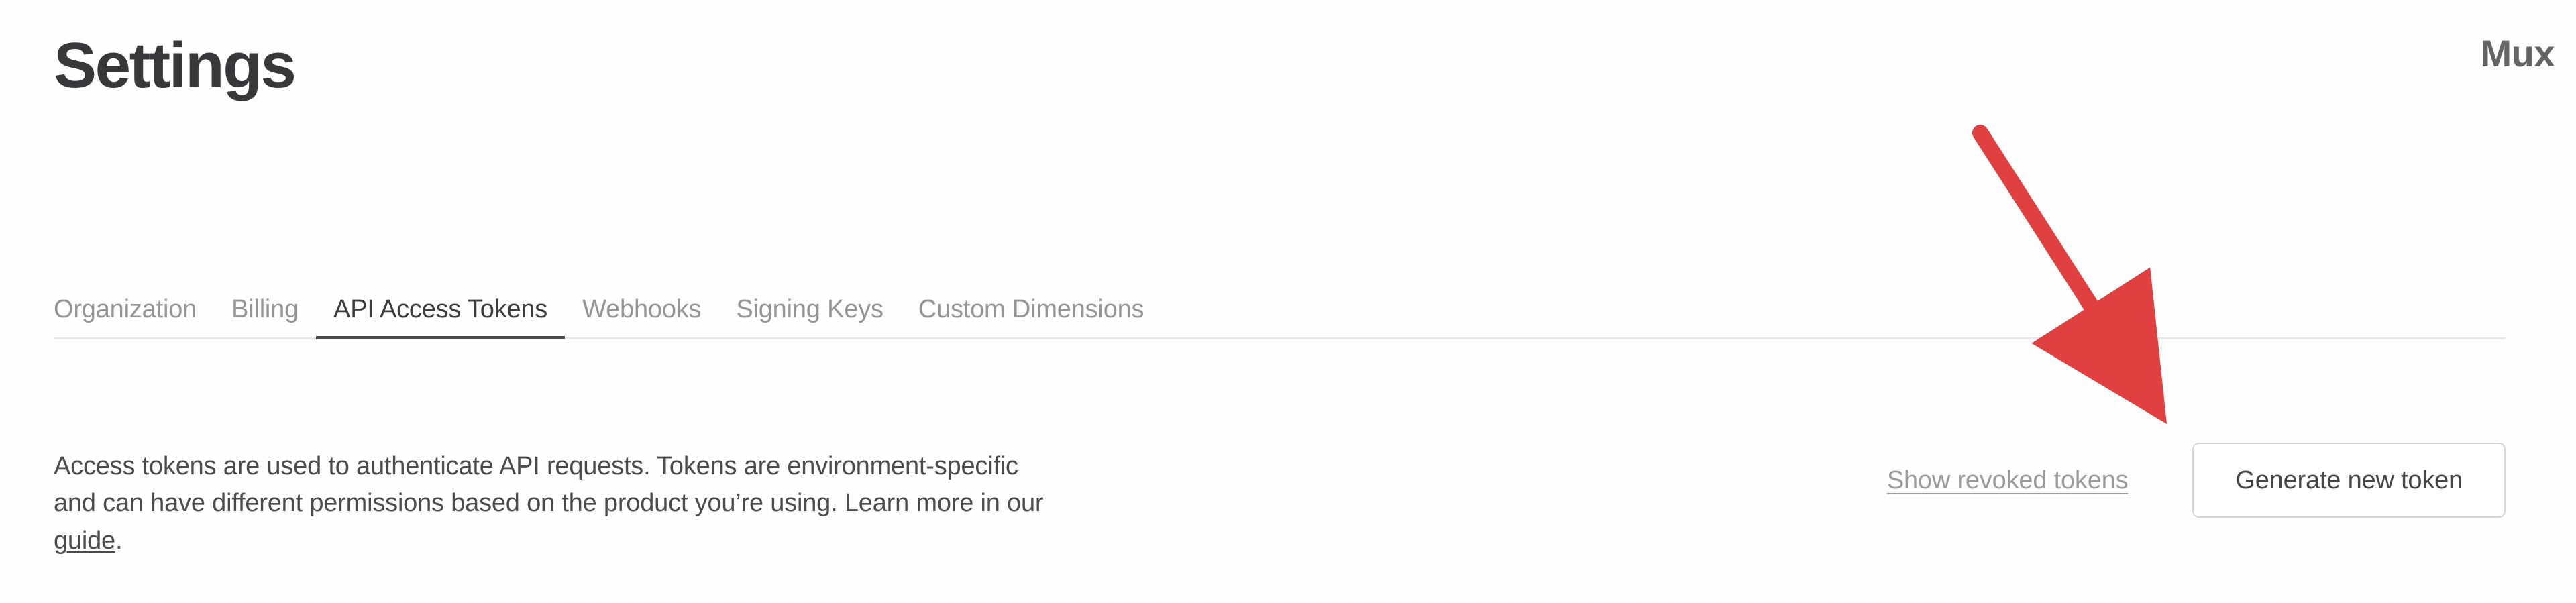  I want to click on page-title: Settings, so click(175, 65).